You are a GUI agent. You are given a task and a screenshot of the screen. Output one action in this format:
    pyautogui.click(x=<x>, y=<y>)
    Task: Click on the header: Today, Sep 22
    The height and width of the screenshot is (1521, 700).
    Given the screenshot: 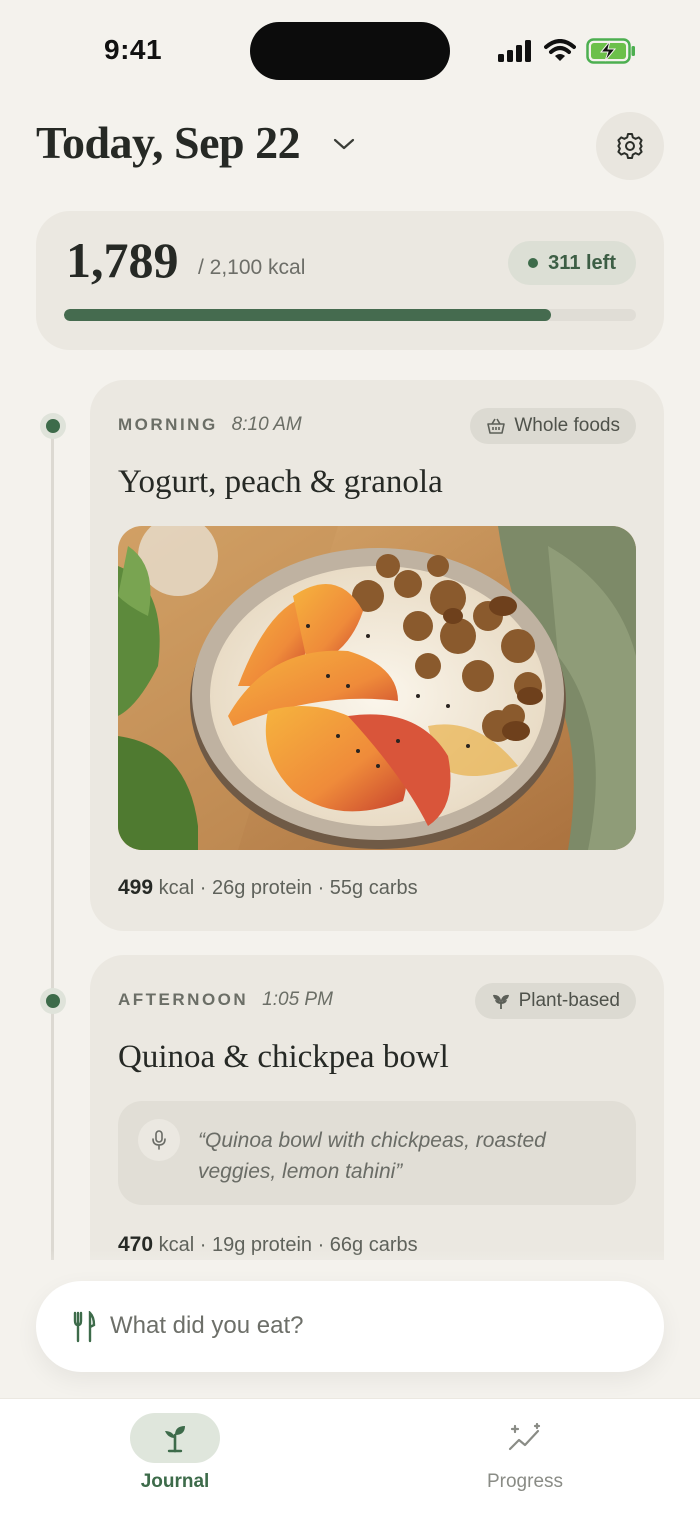 What is the action you would take?
    pyautogui.click(x=350, y=146)
    